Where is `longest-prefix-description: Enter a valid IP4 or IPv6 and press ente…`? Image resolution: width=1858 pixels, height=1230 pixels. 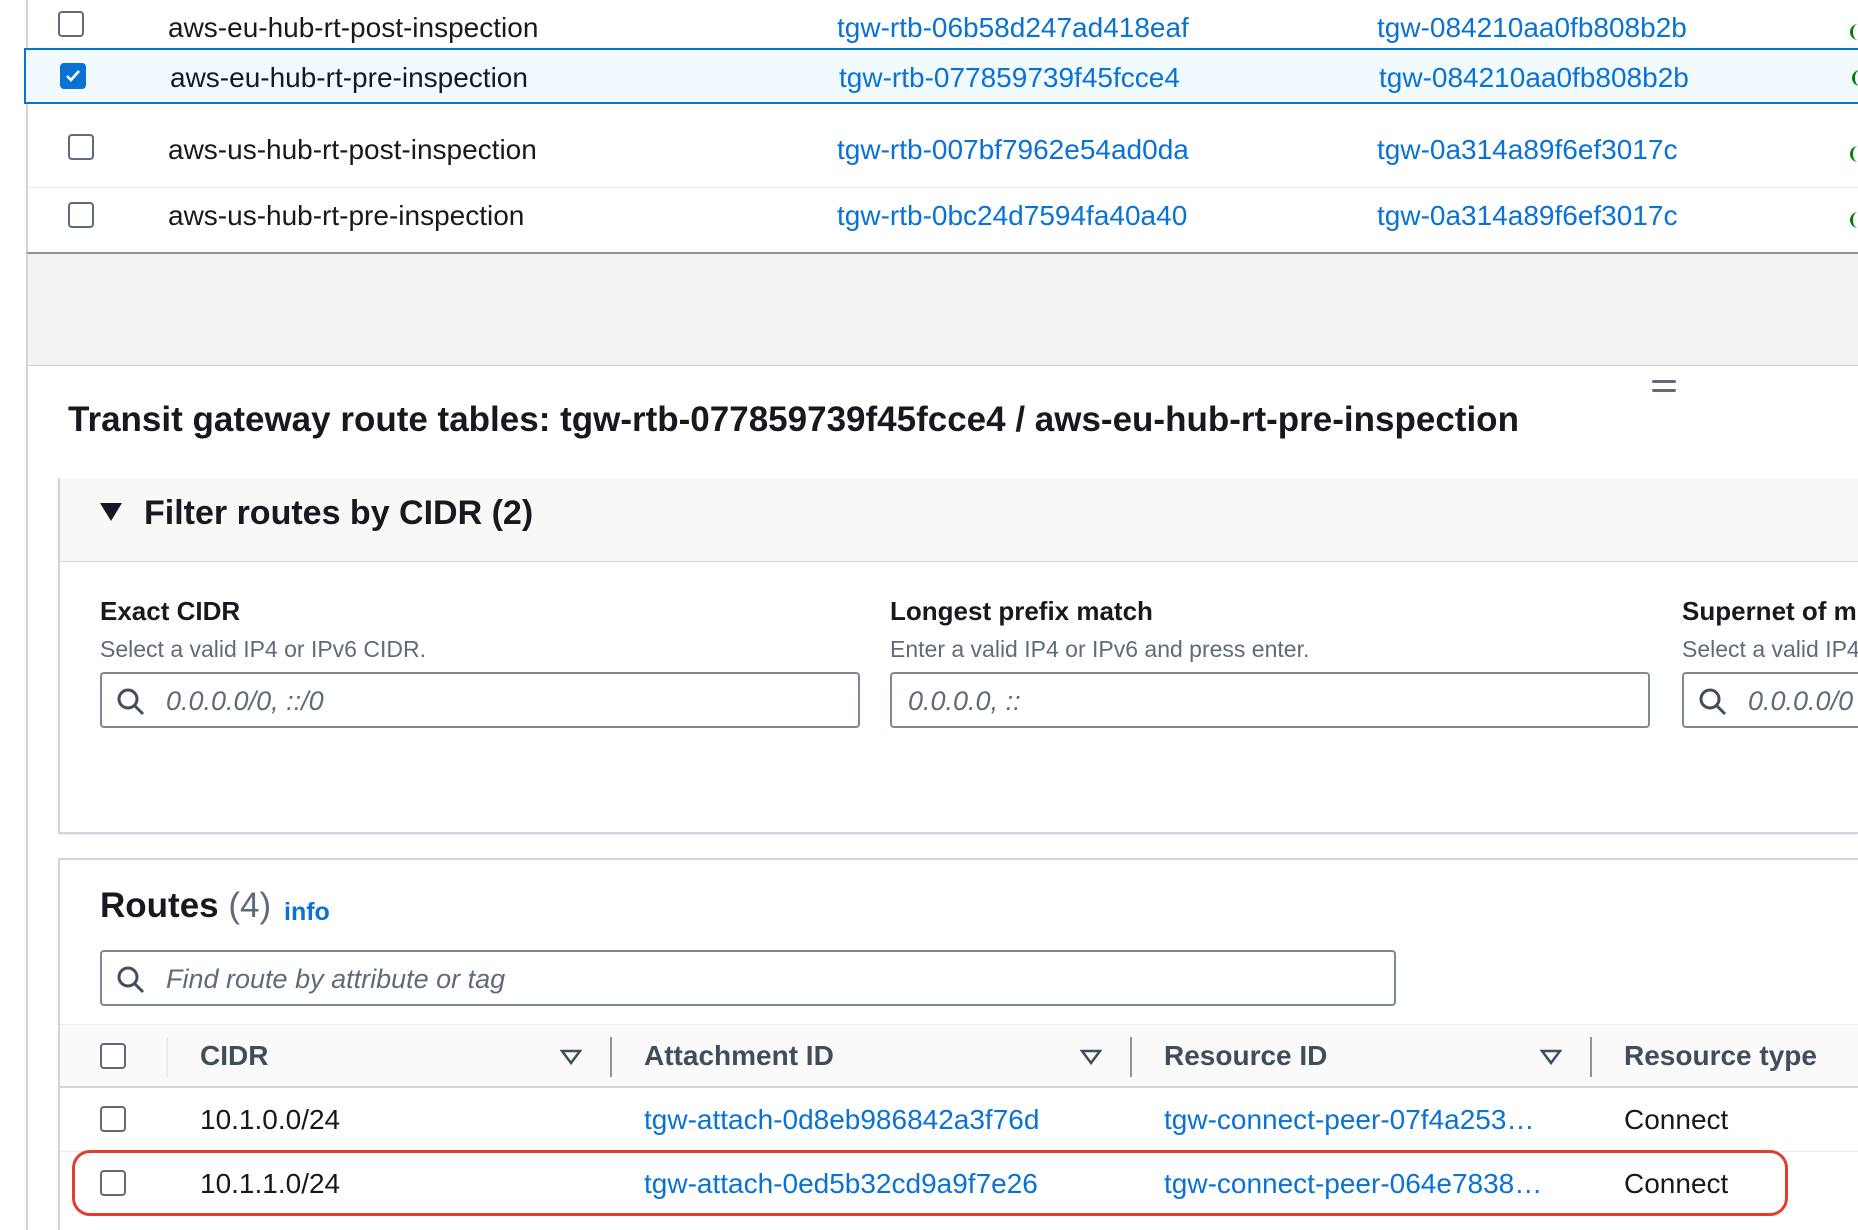
longest-prefix-description: Enter a valid IP4 or IPv6 and press ente… is located at coordinates (1100, 649).